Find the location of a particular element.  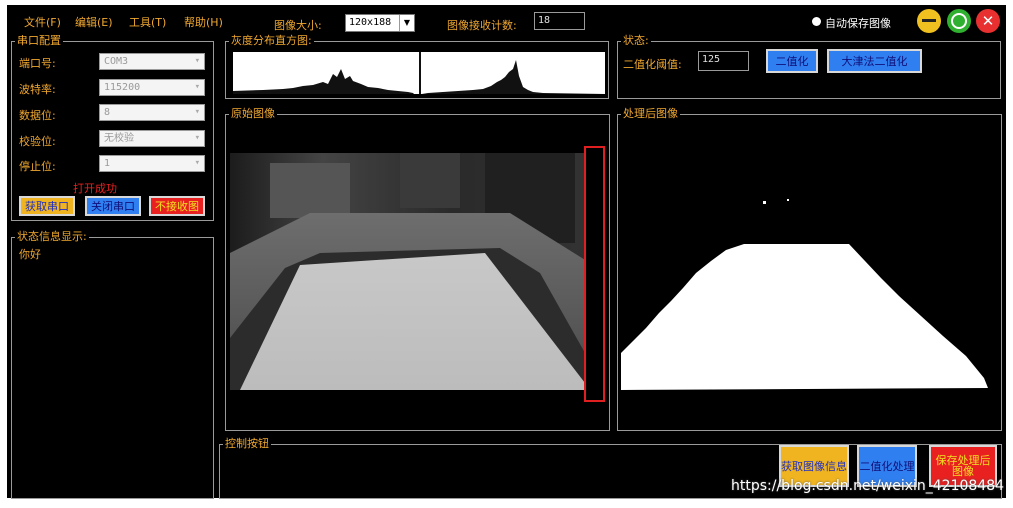

histogram-curve is located at coordinates (419, 73).